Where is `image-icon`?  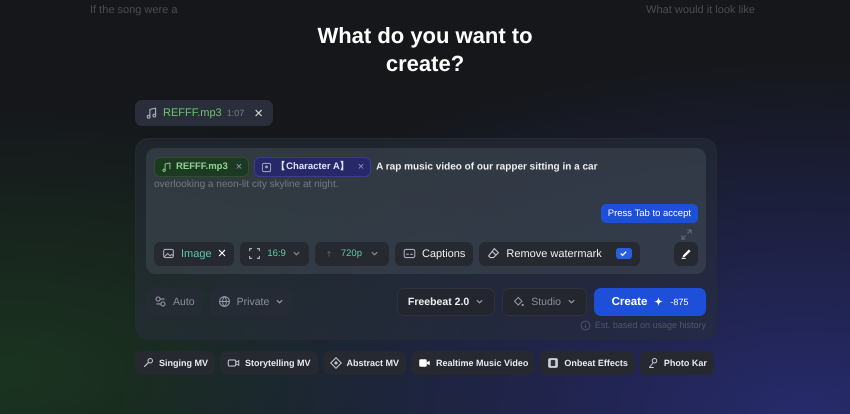 image-icon is located at coordinates (168, 253).